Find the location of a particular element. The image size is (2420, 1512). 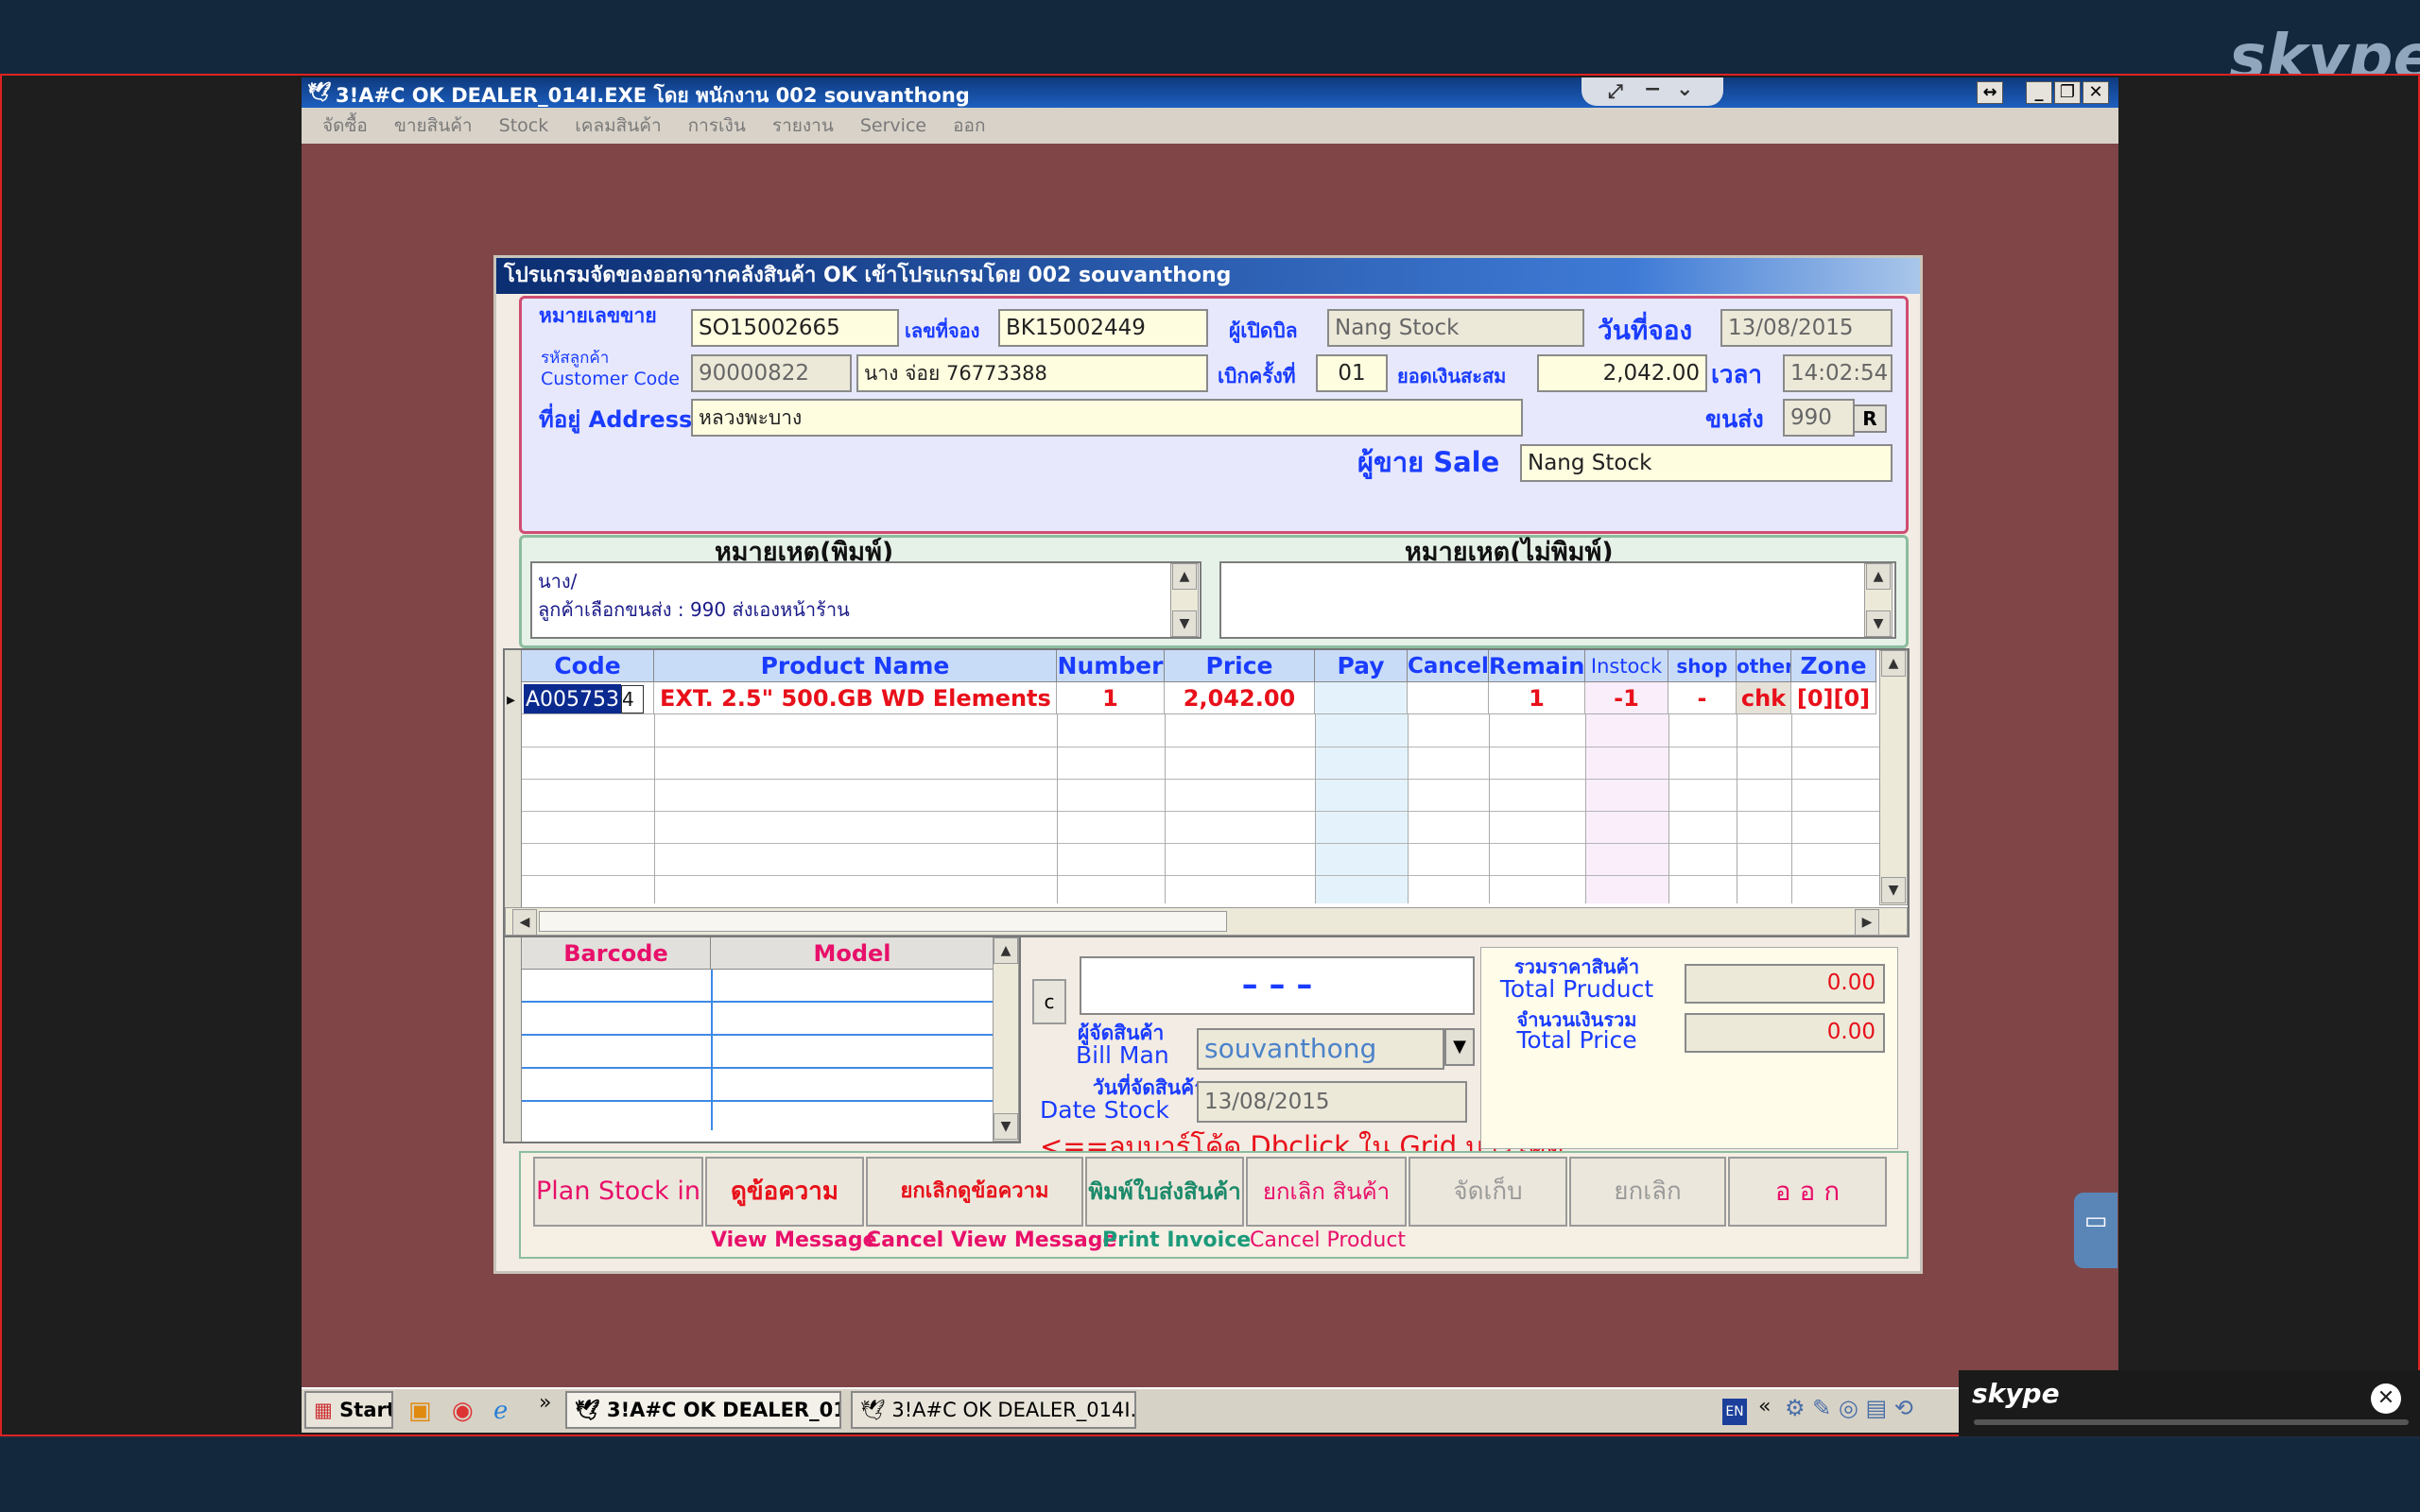

col-remain: Remain is located at coordinates (1537, 666).